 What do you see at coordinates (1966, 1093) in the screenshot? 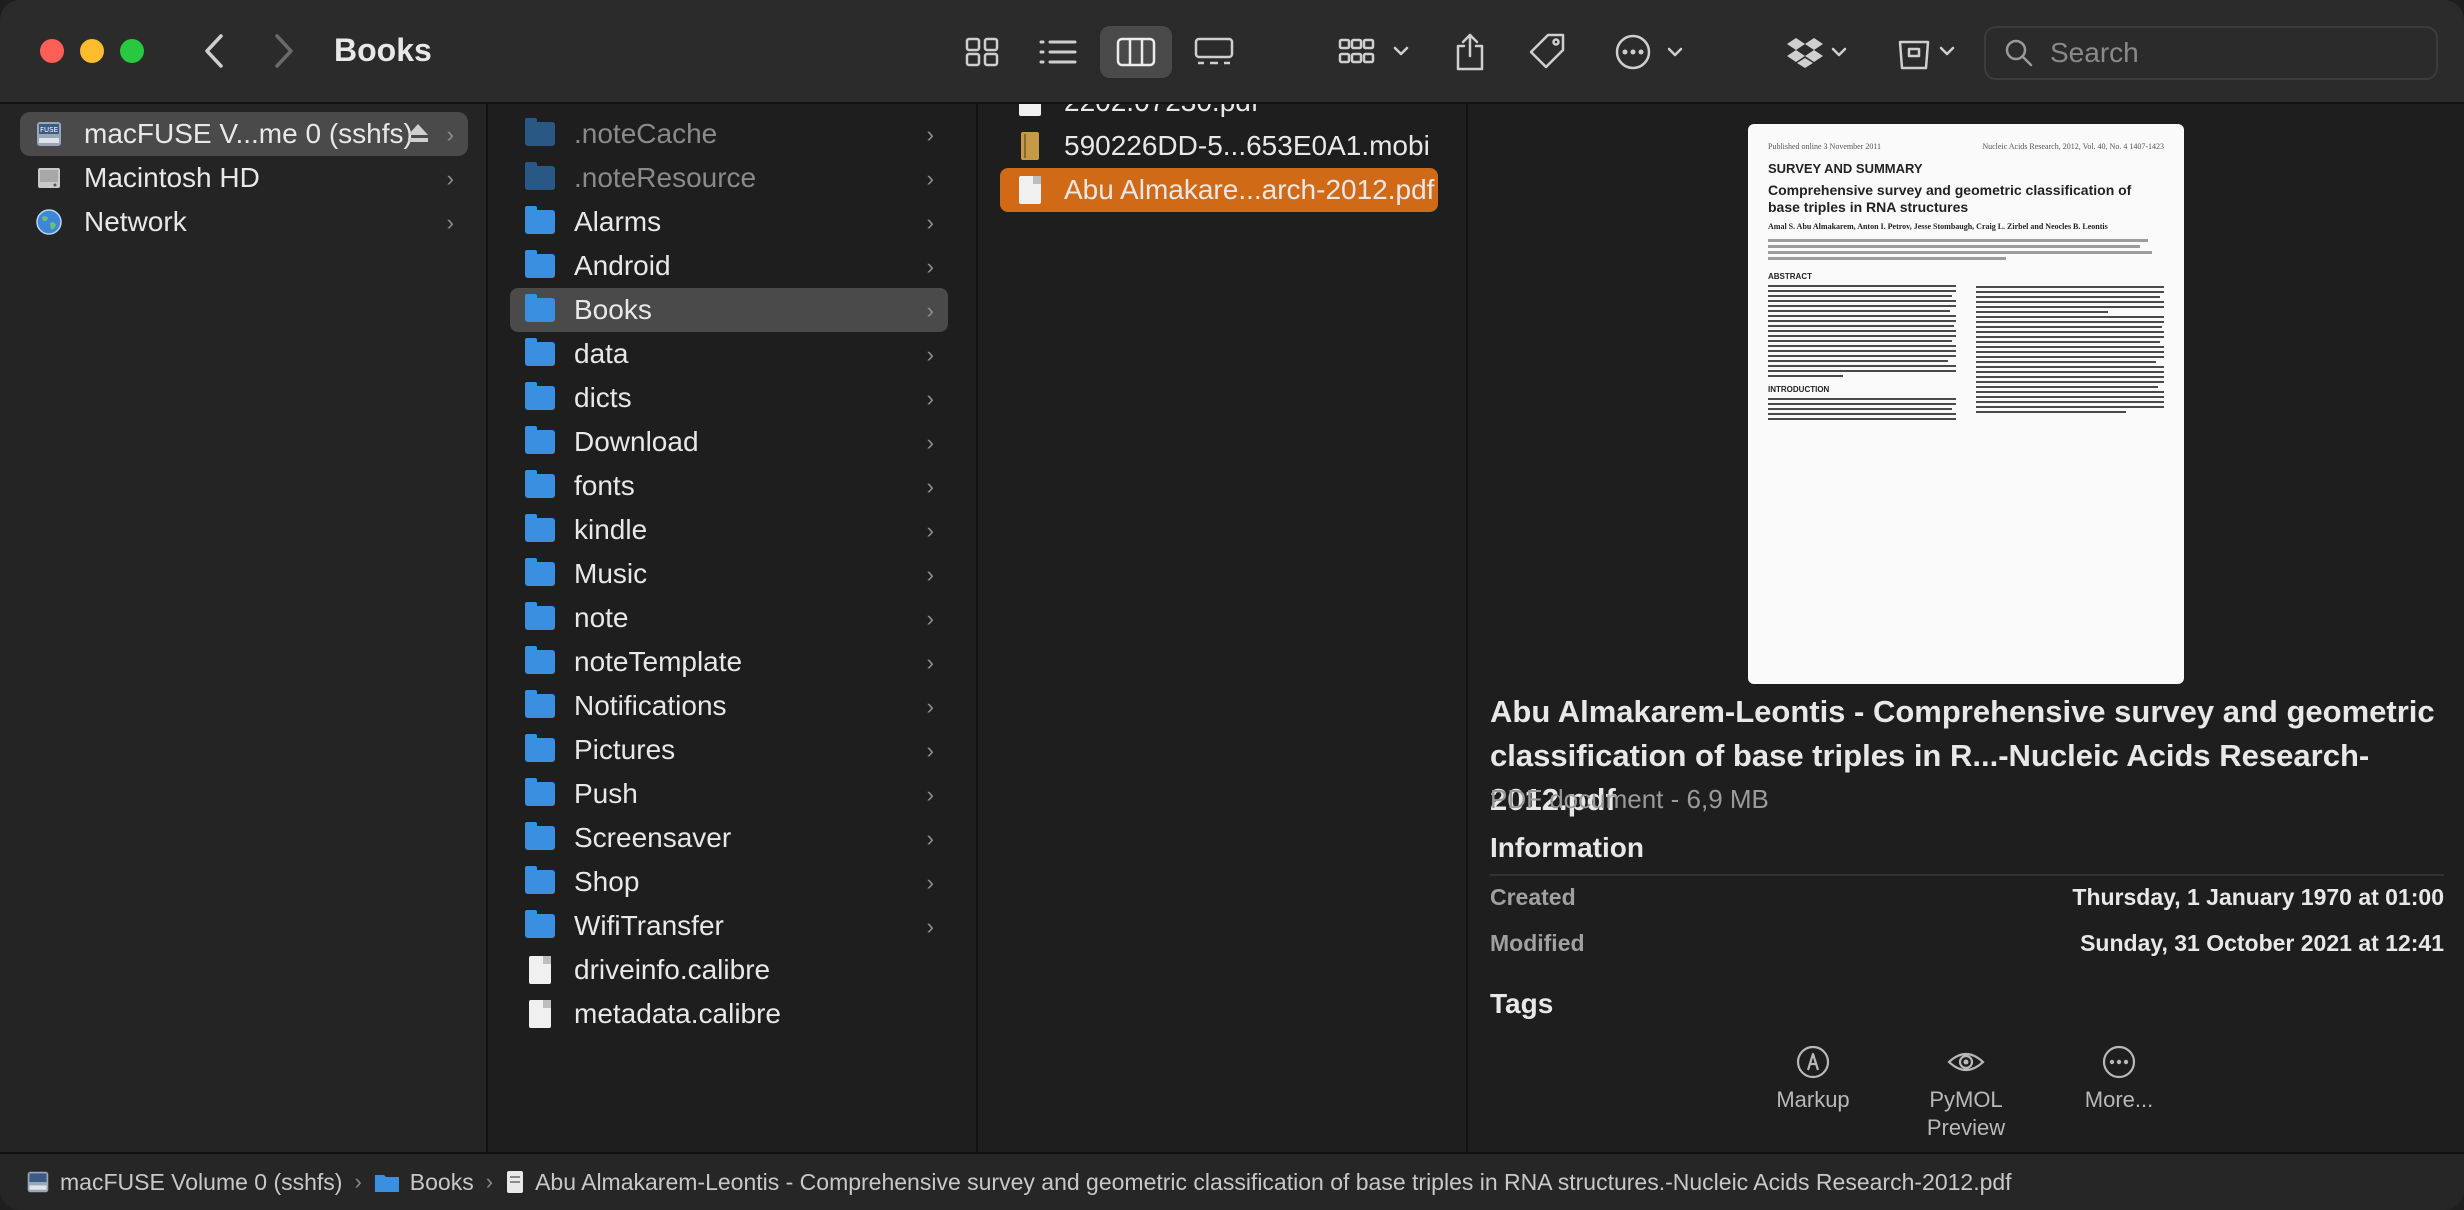
I see `pymol-preview-button: PyMOL Preview` at bounding box center [1966, 1093].